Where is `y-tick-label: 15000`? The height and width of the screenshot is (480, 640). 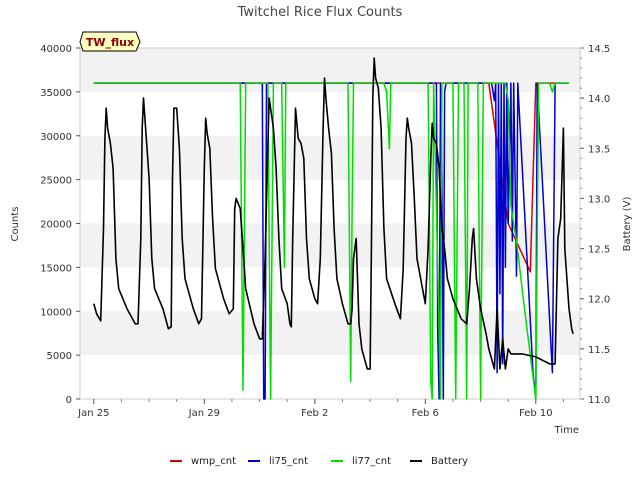 y-tick-label: 15000 is located at coordinates (56, 268).